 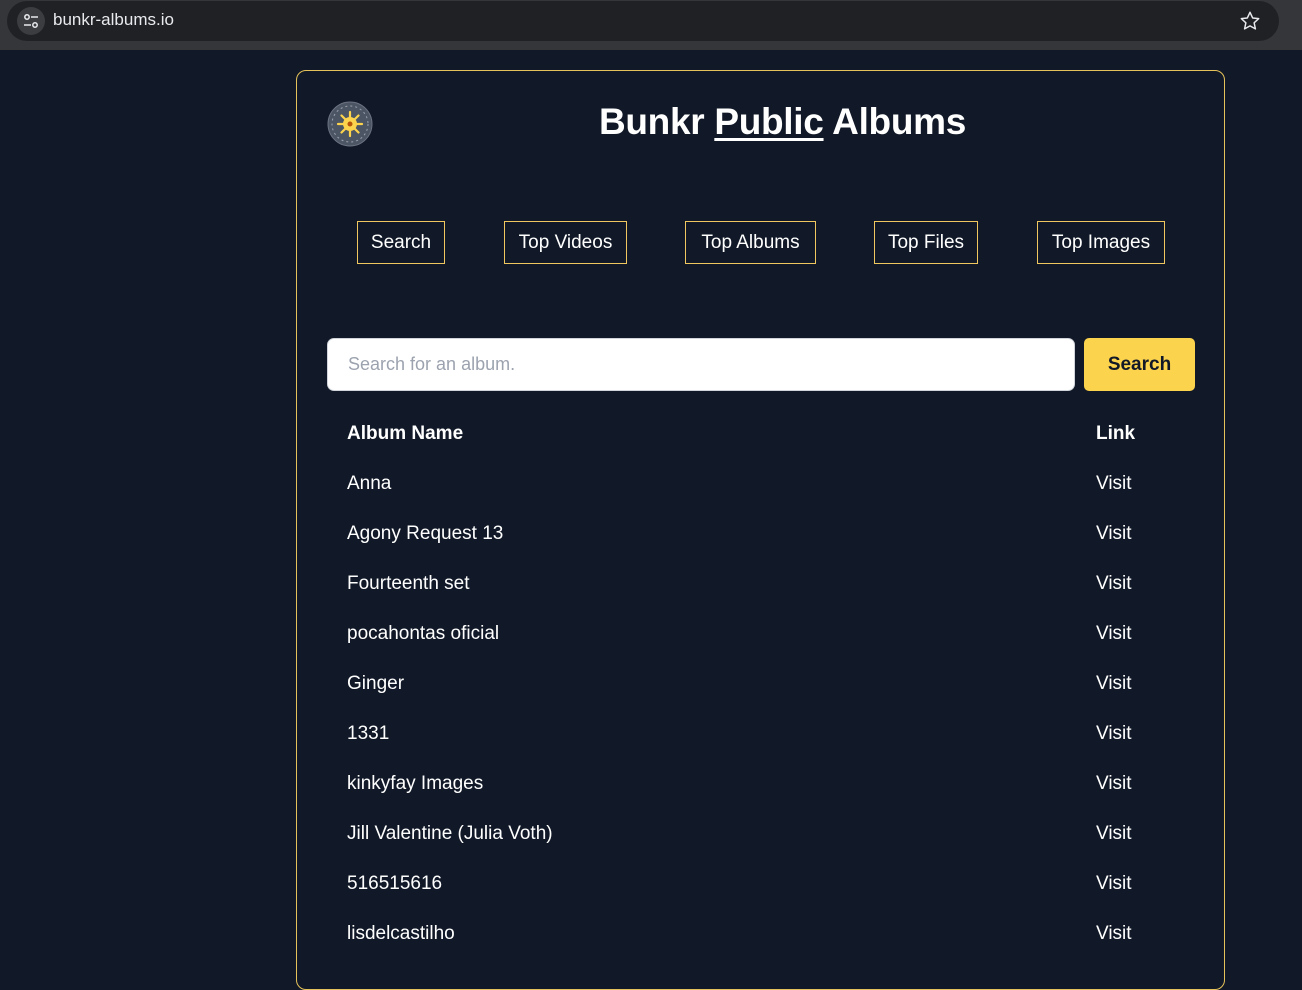 I want to click on album-name-cell: lisdelcastilho, so click(x=401, y=933).